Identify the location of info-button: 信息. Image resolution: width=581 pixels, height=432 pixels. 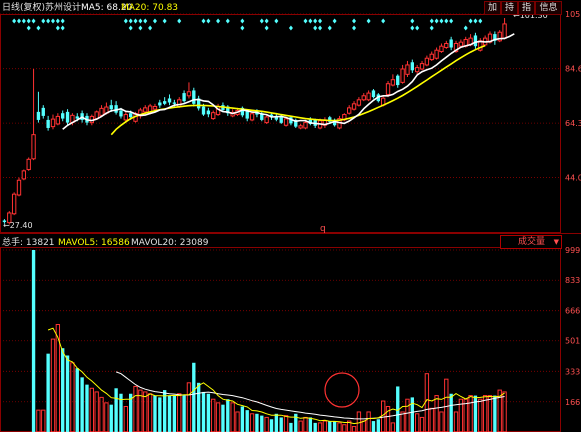
(548, 8).